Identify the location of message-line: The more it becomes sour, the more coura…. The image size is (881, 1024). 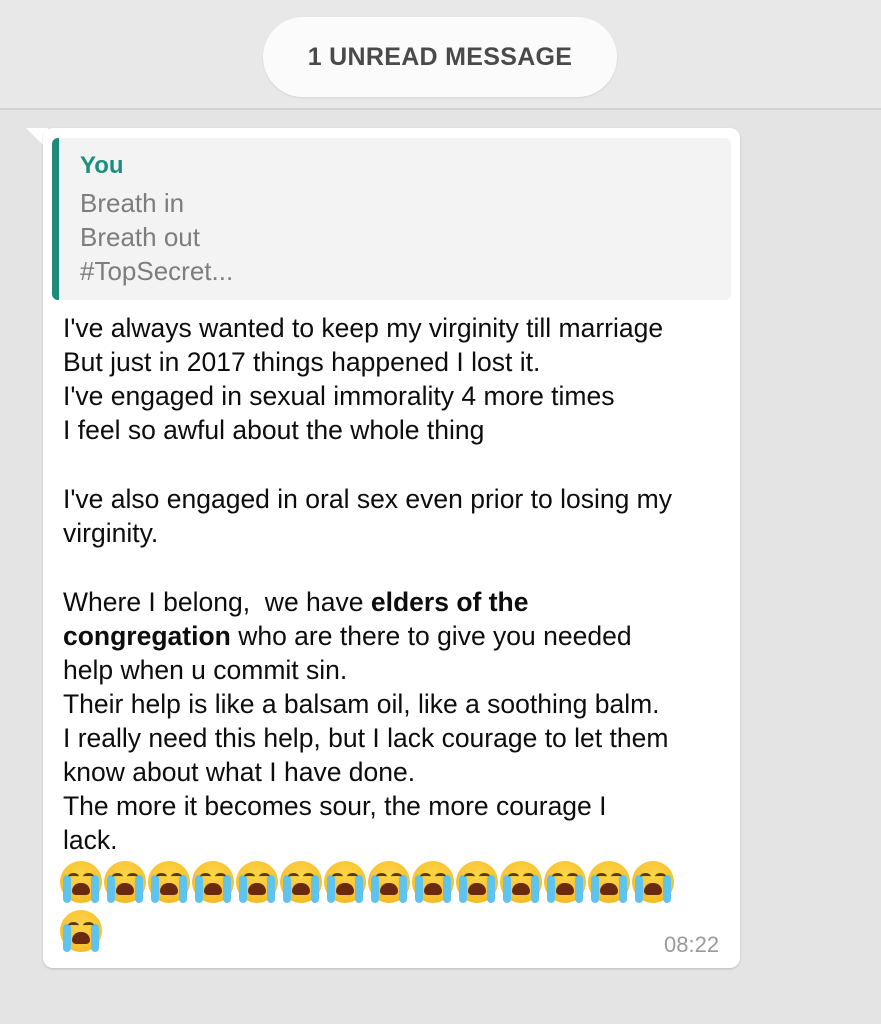
(335, 806).